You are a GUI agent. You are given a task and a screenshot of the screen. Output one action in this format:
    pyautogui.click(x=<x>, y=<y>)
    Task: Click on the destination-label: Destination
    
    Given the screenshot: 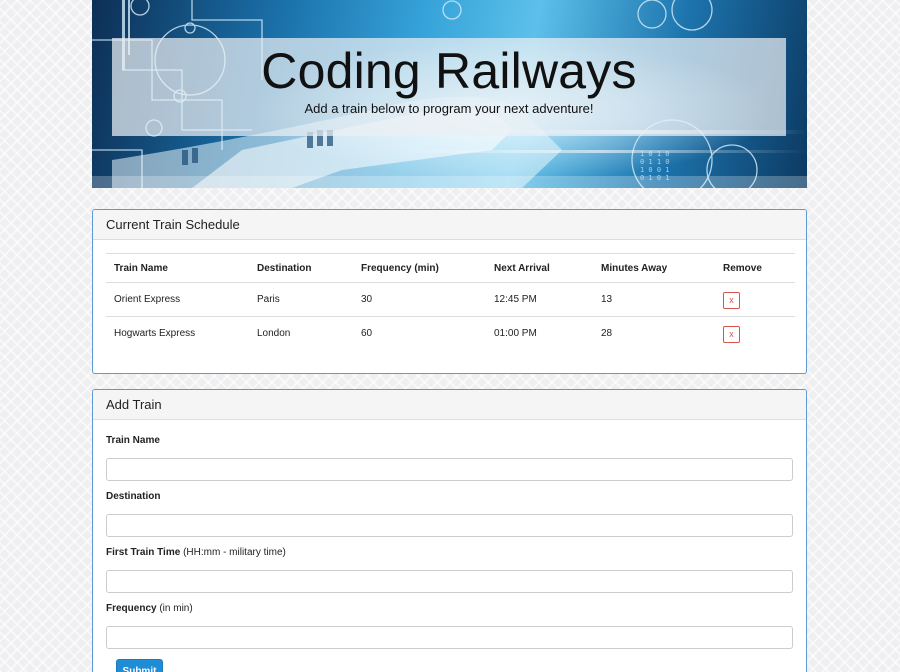 What is the action you would take?
    pyautogui.click(x=133, y=496)
    